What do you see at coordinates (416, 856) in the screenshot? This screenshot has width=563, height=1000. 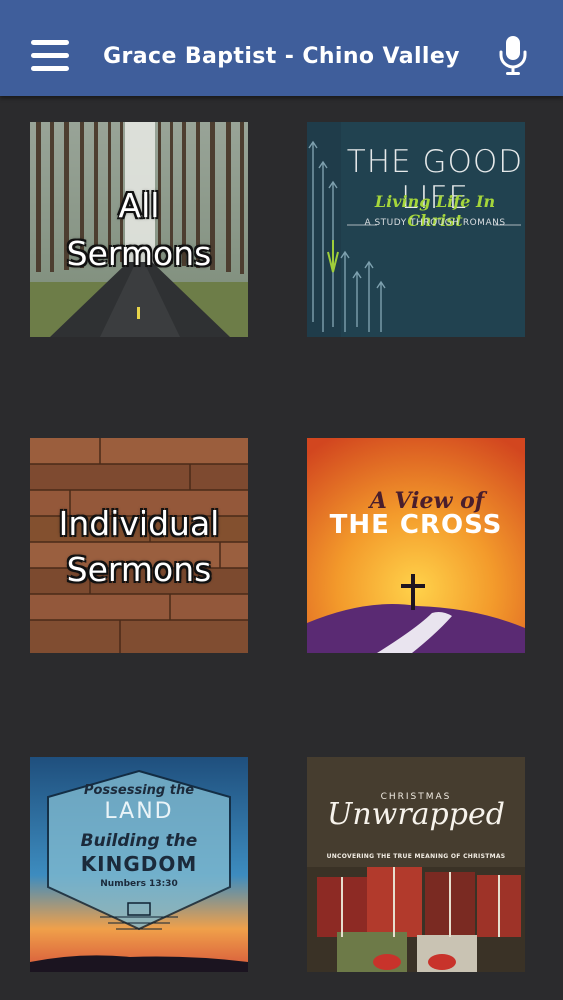 I see `series-subtitle: UNCOVERING THE TRUE MEANING OF CHRISTMAS` at bounding box center [416, 856].